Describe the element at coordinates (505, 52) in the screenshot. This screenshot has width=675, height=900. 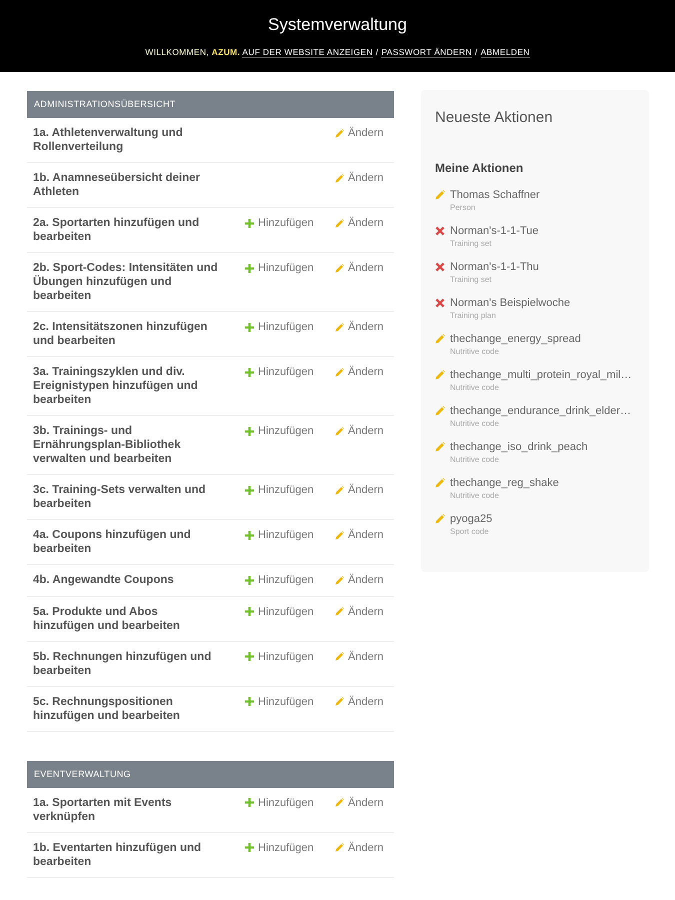
I see `header-link: ABMELDEN` at that location.